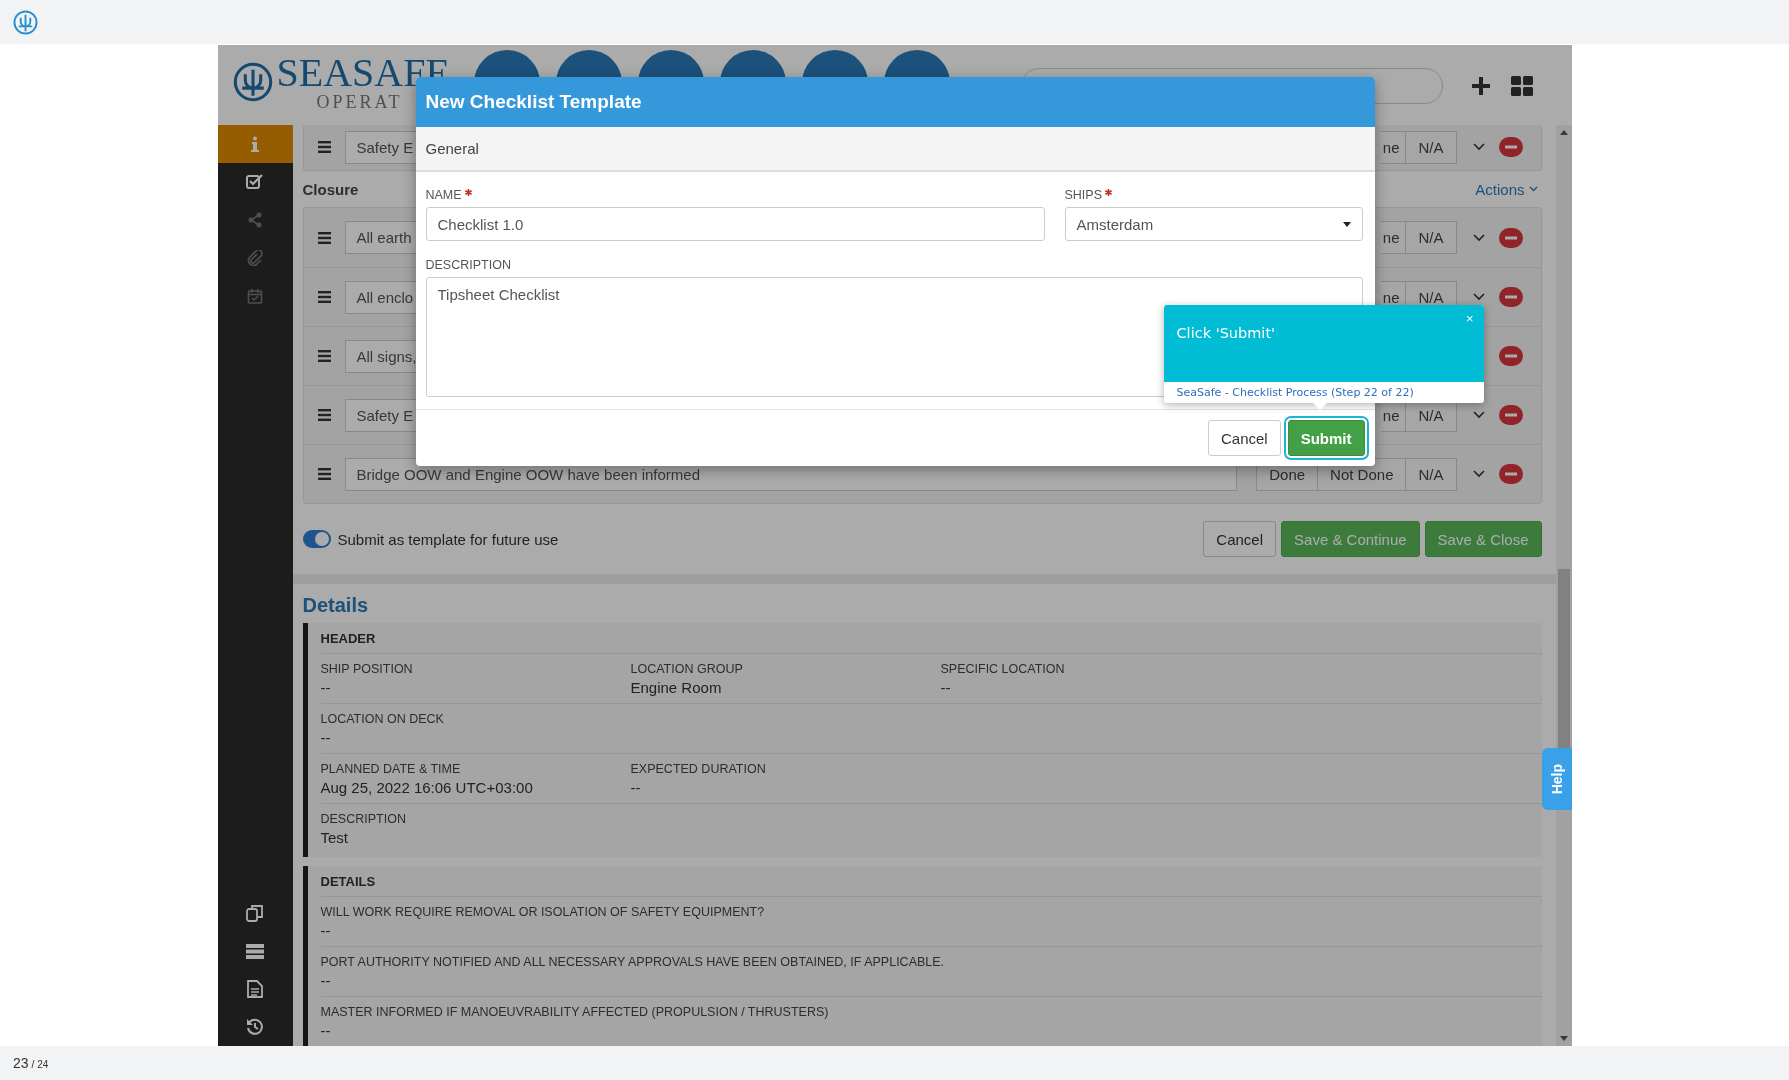 This screenshot has width=1789, height=1080. I want to click on field-label: WILL WORK REQUIRE REMOVAL OR ISOLATION OF SAFETY EQUIPMENT?, so click(542, 912).